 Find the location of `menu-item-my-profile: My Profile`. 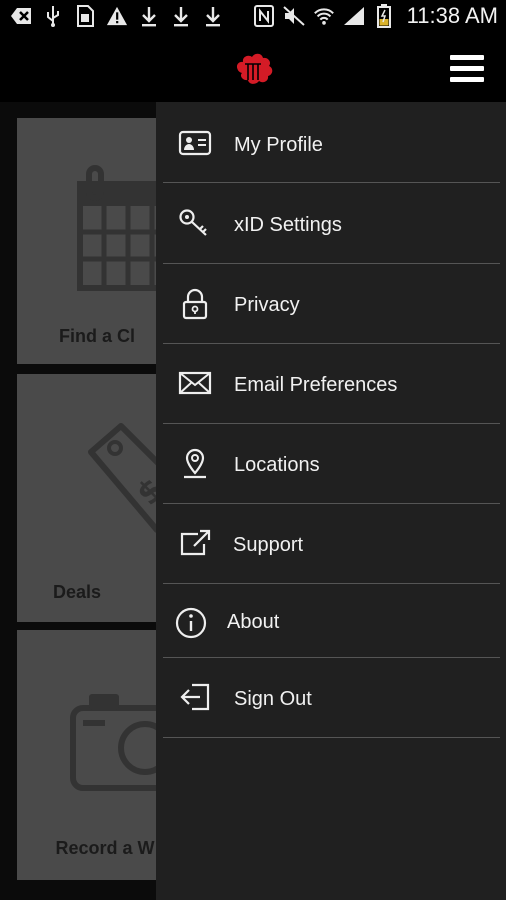

menu-item-my-profile: My Profile is located at coordinates (331, 143).